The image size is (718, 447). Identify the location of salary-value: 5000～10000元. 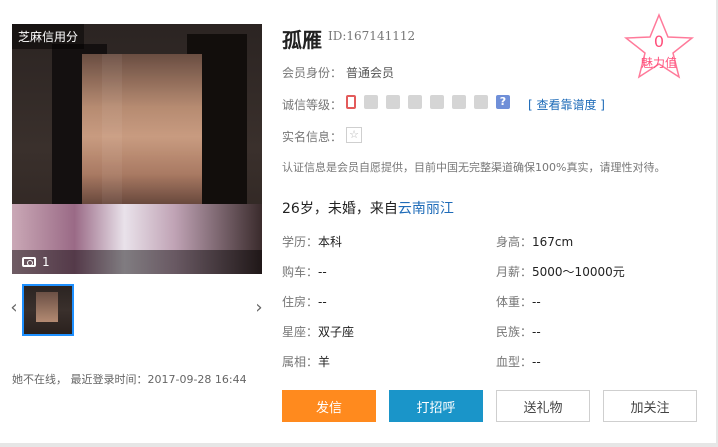
(578, 272).